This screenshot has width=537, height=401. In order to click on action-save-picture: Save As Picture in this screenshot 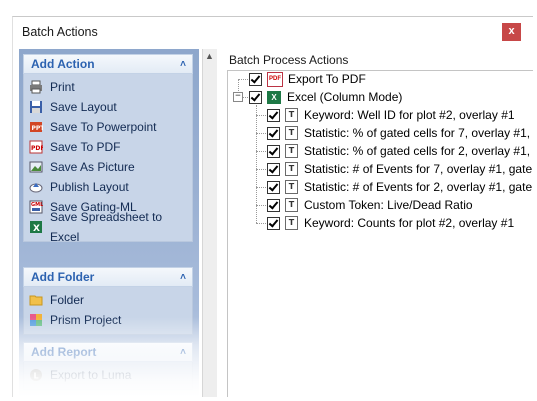, I will do `click(108, 167)`.